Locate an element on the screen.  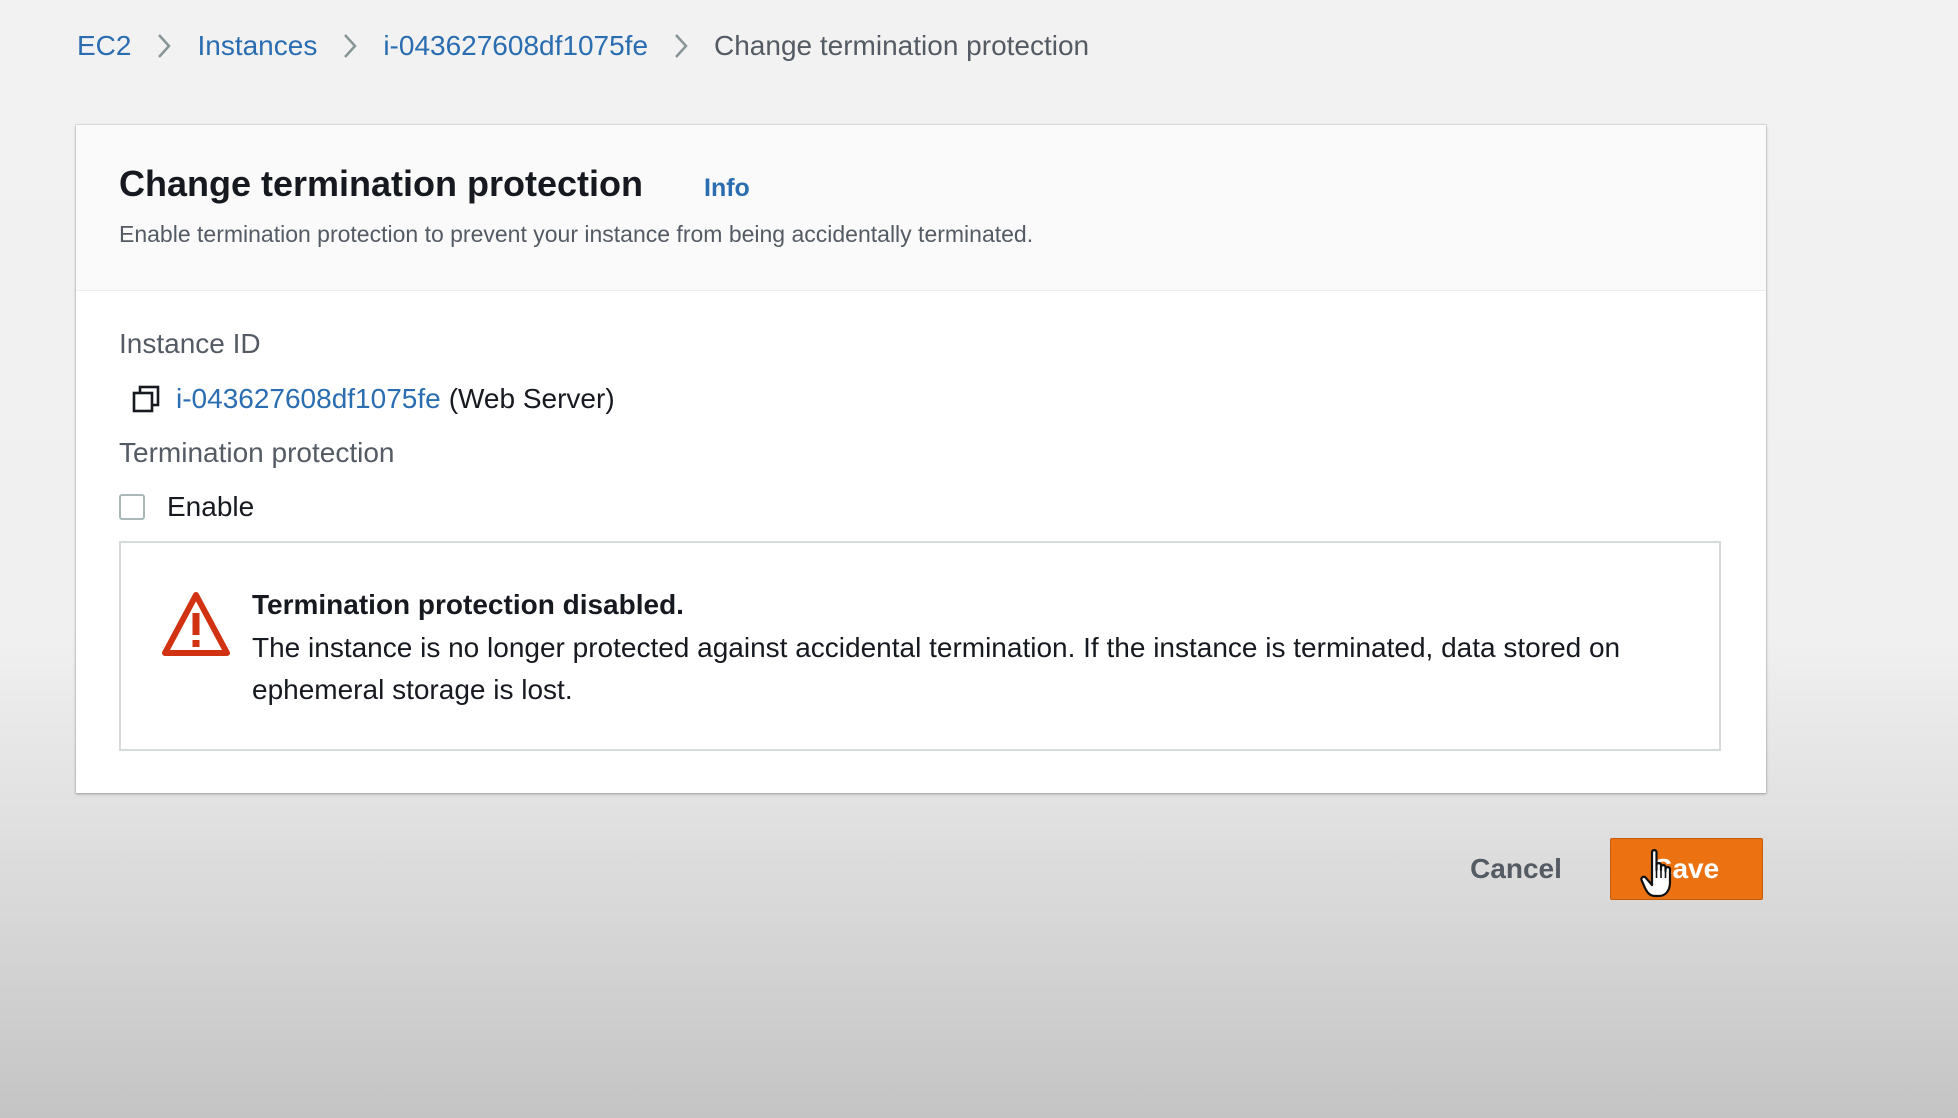
instance-id-value: i-043627608df1075fe (Web Server) is located at coordinates (372, 399).